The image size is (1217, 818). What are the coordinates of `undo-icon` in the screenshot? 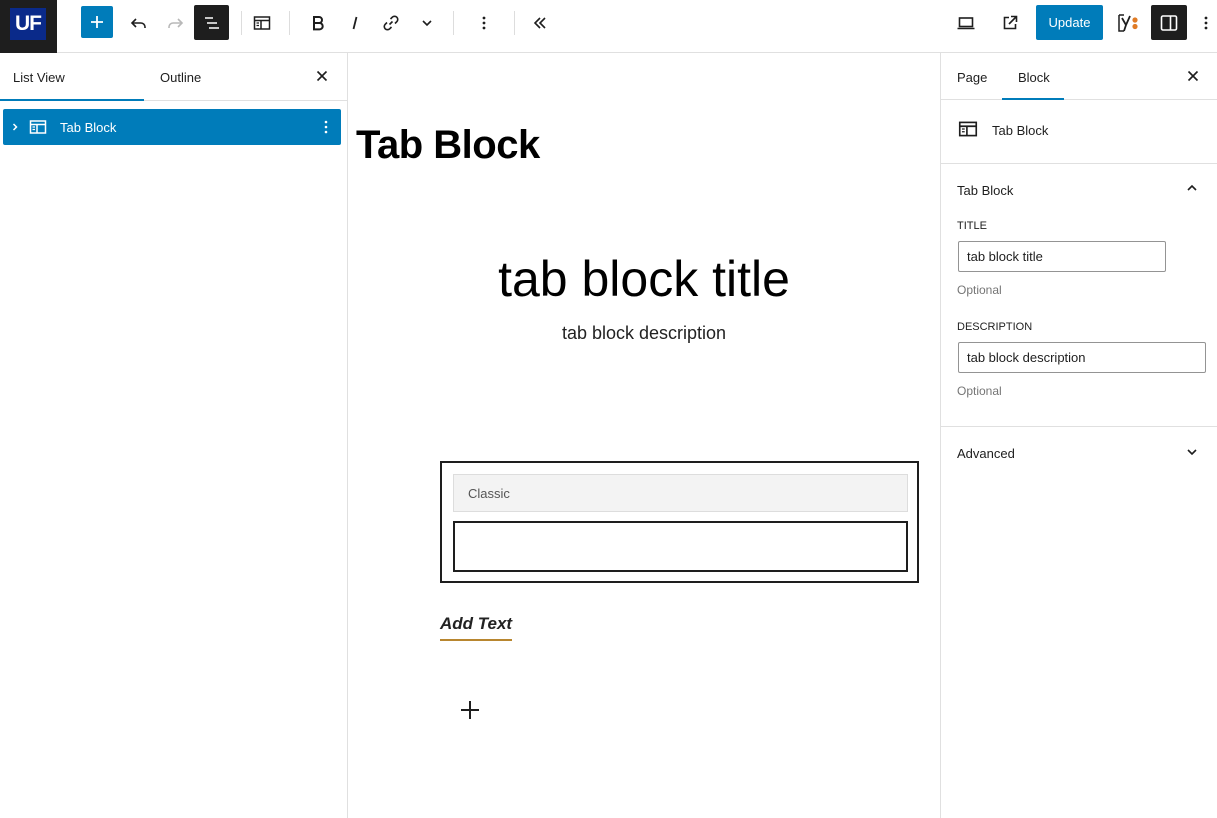 It's located at (138, 23).